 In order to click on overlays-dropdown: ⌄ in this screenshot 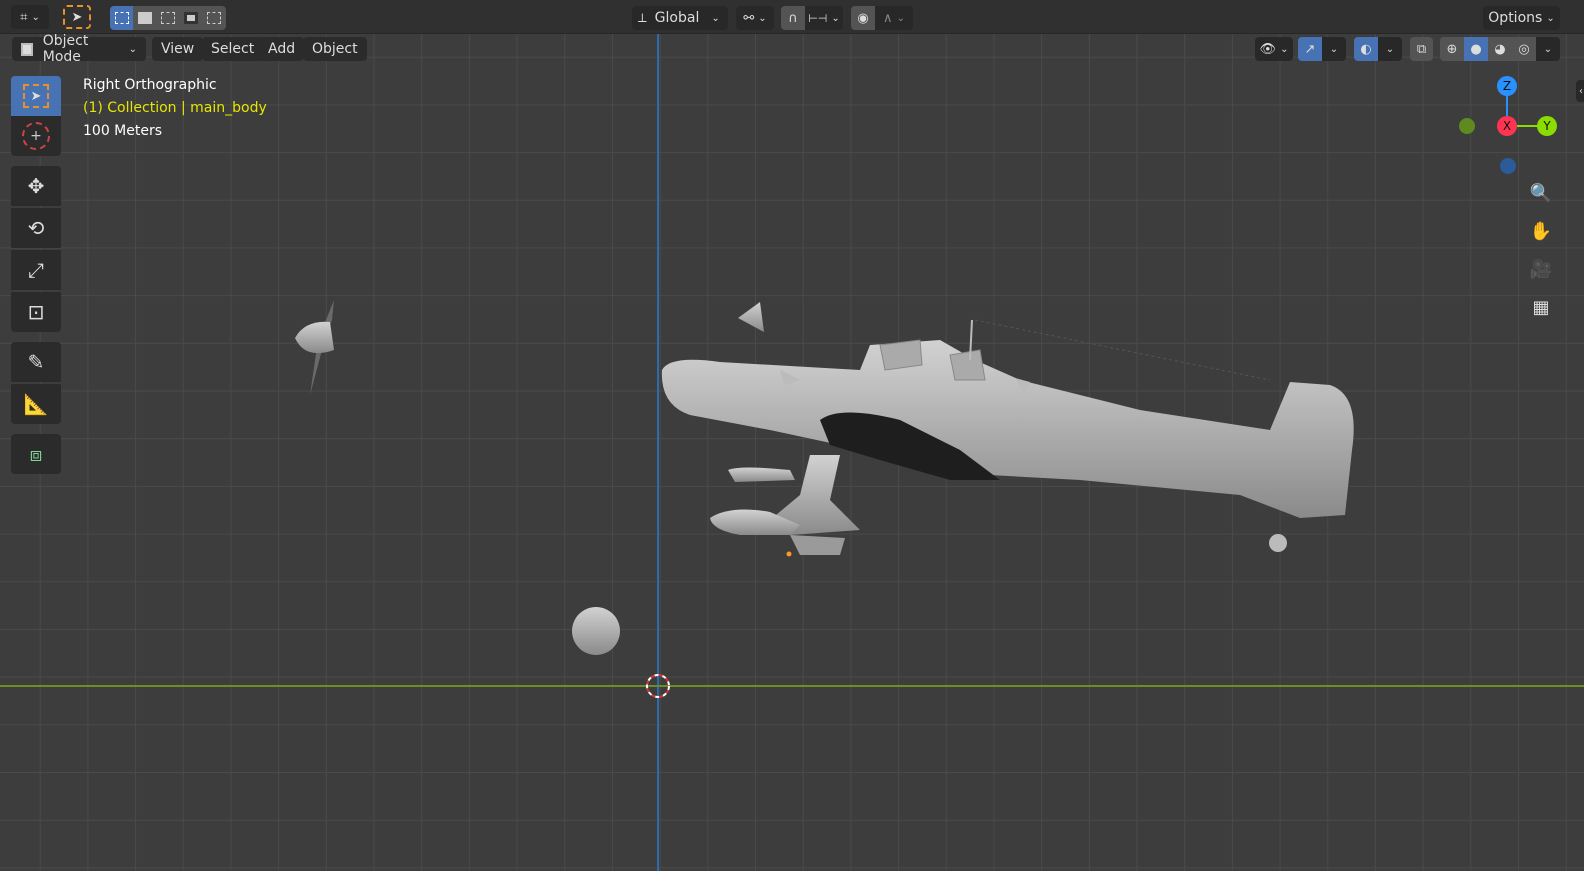, I will do `click(1390, 49)`.